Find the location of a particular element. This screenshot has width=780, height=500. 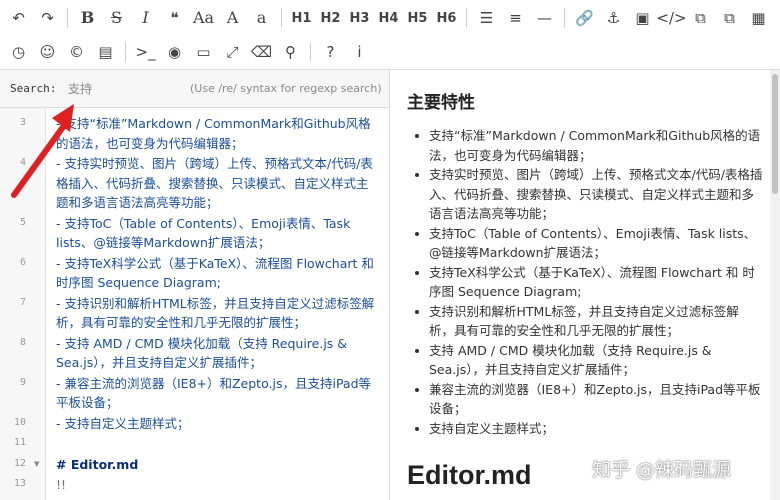

line-number: 3 is located at coordinates (22, 122).